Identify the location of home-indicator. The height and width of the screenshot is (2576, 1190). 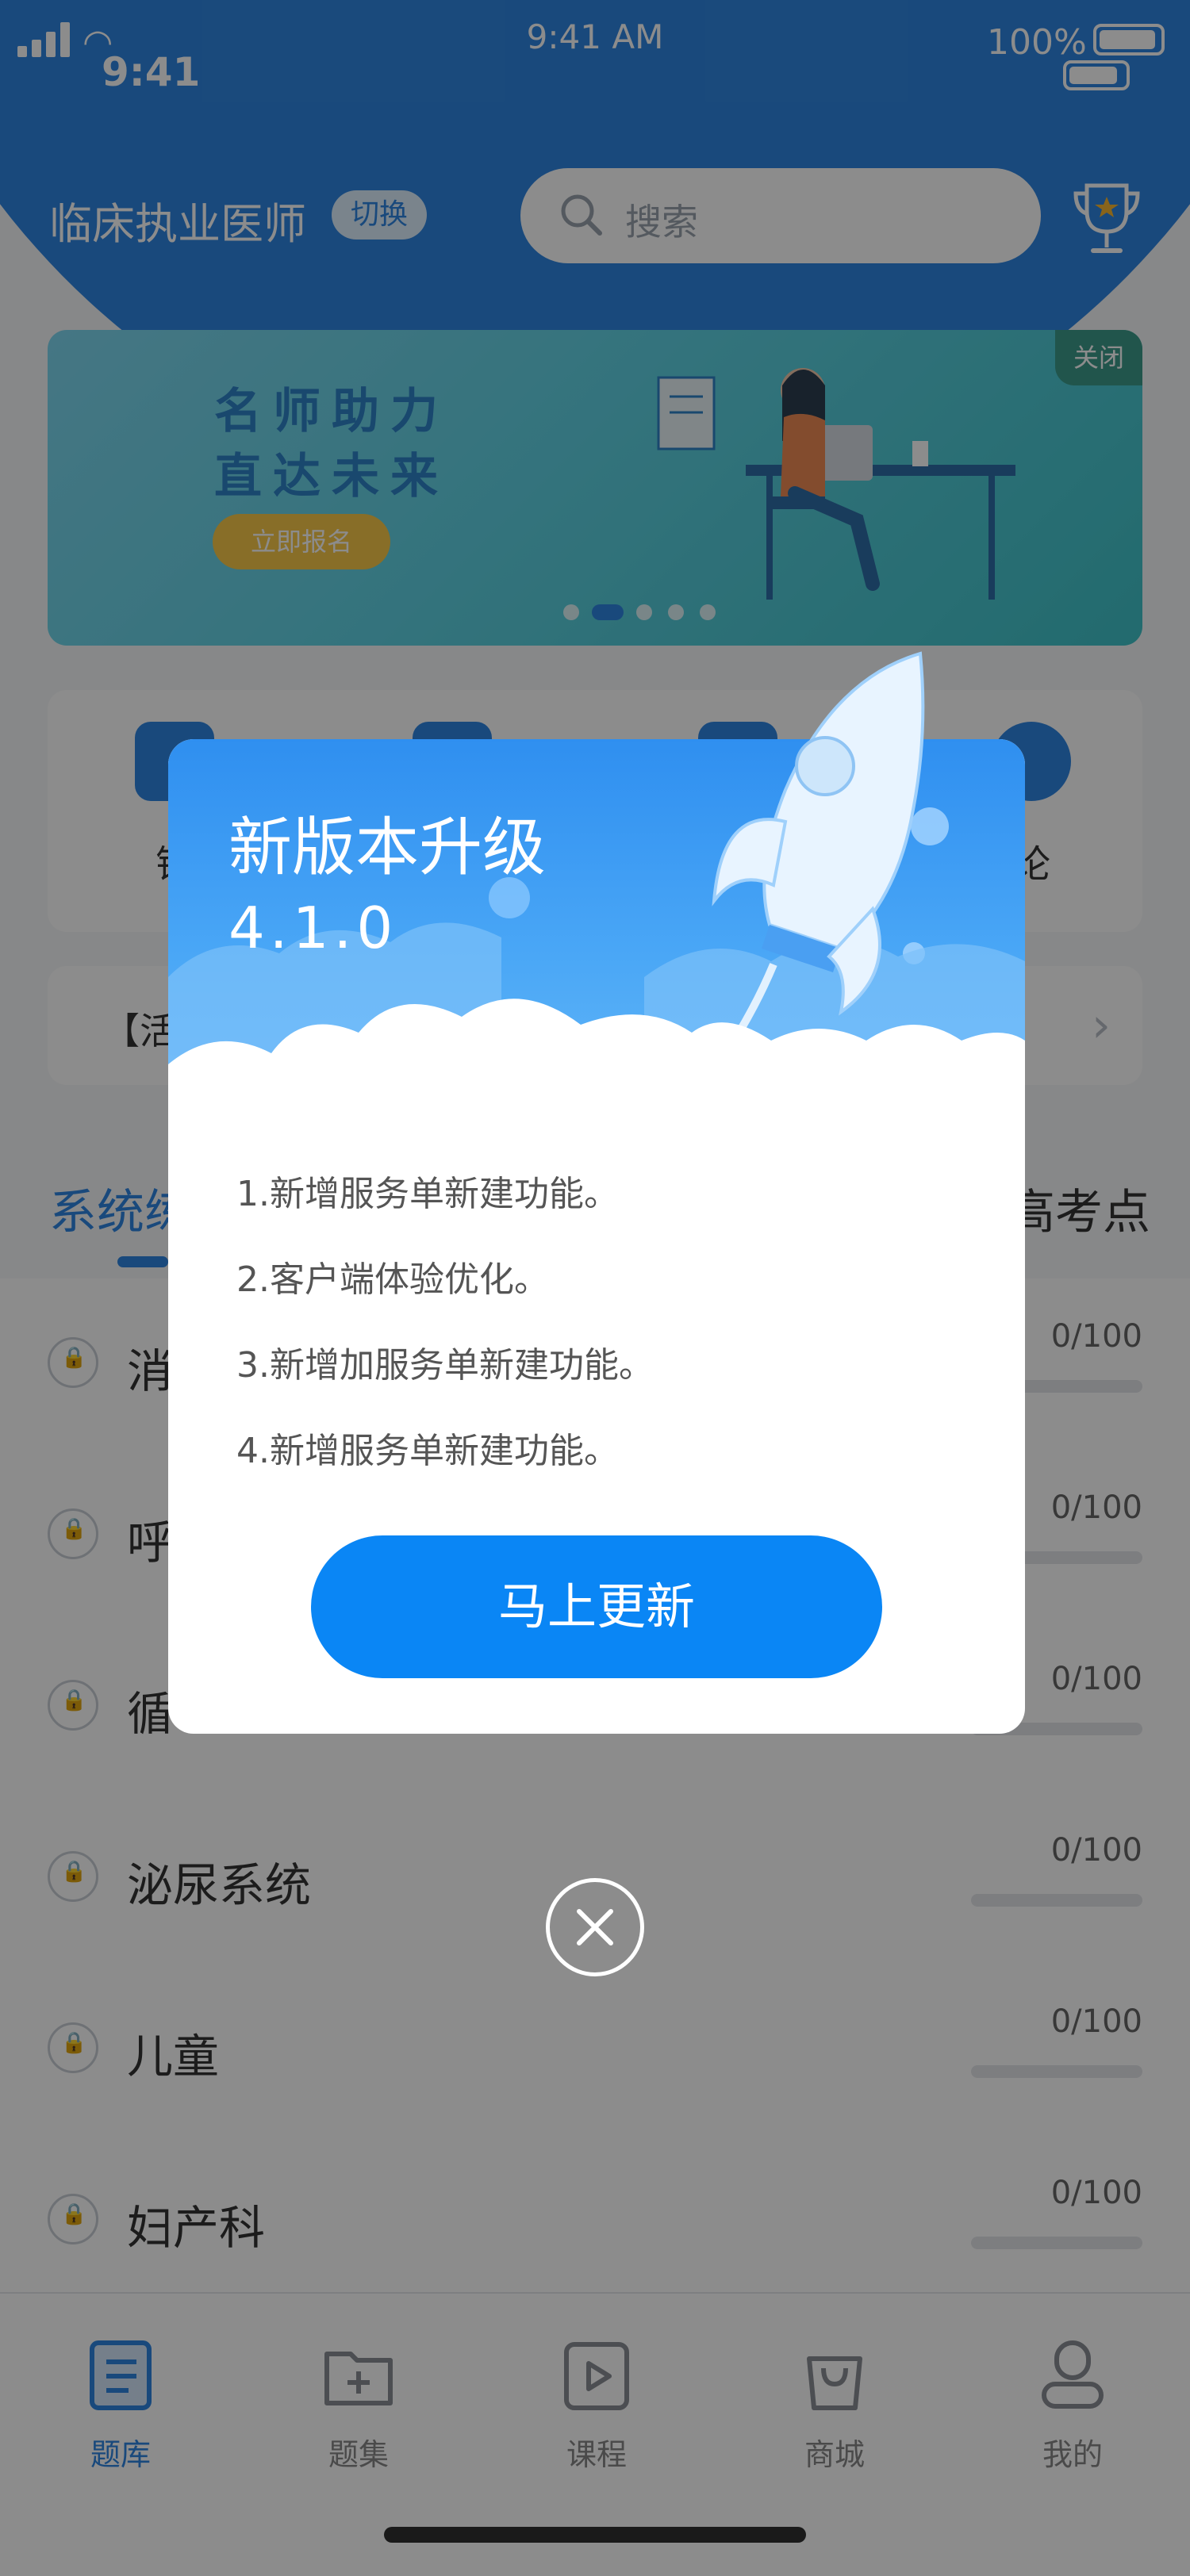
(595, 2535).